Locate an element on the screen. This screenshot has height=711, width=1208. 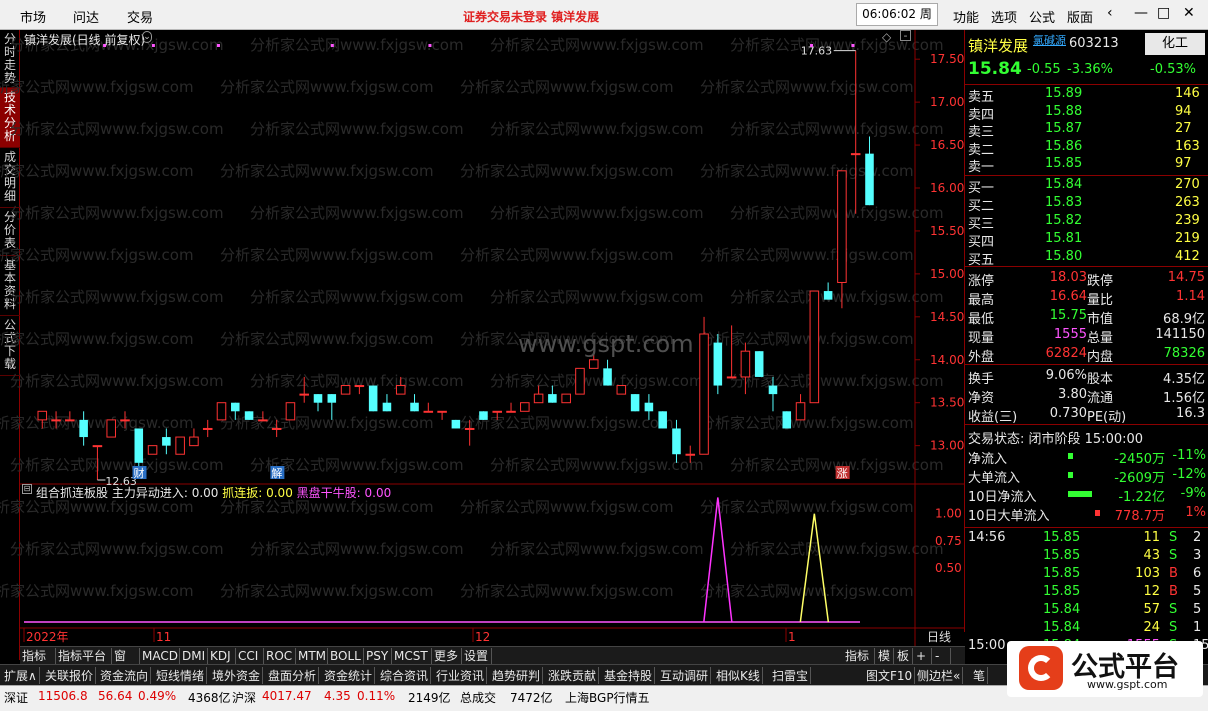
tab-mcst: MCST is located at coordinates (412, 656).